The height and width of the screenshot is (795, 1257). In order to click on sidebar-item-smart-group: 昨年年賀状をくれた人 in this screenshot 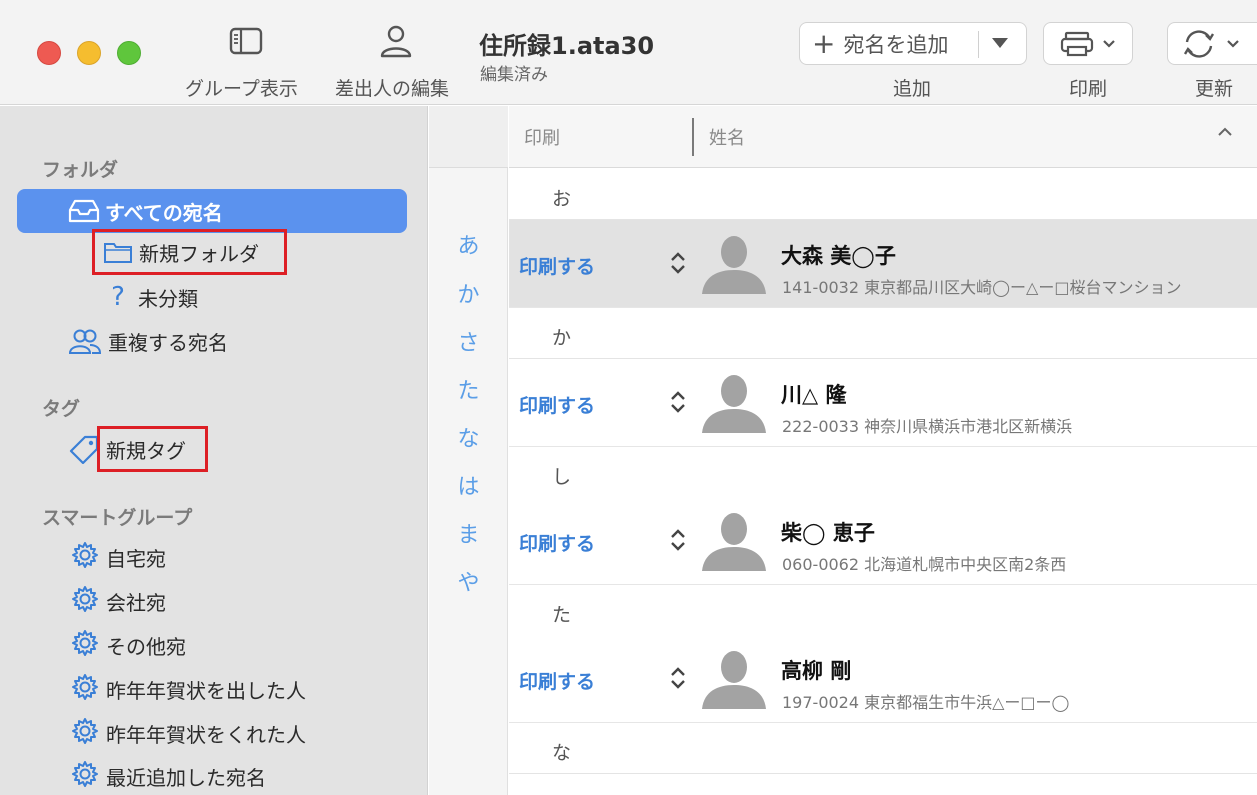, I will do `click(188, 733)`.